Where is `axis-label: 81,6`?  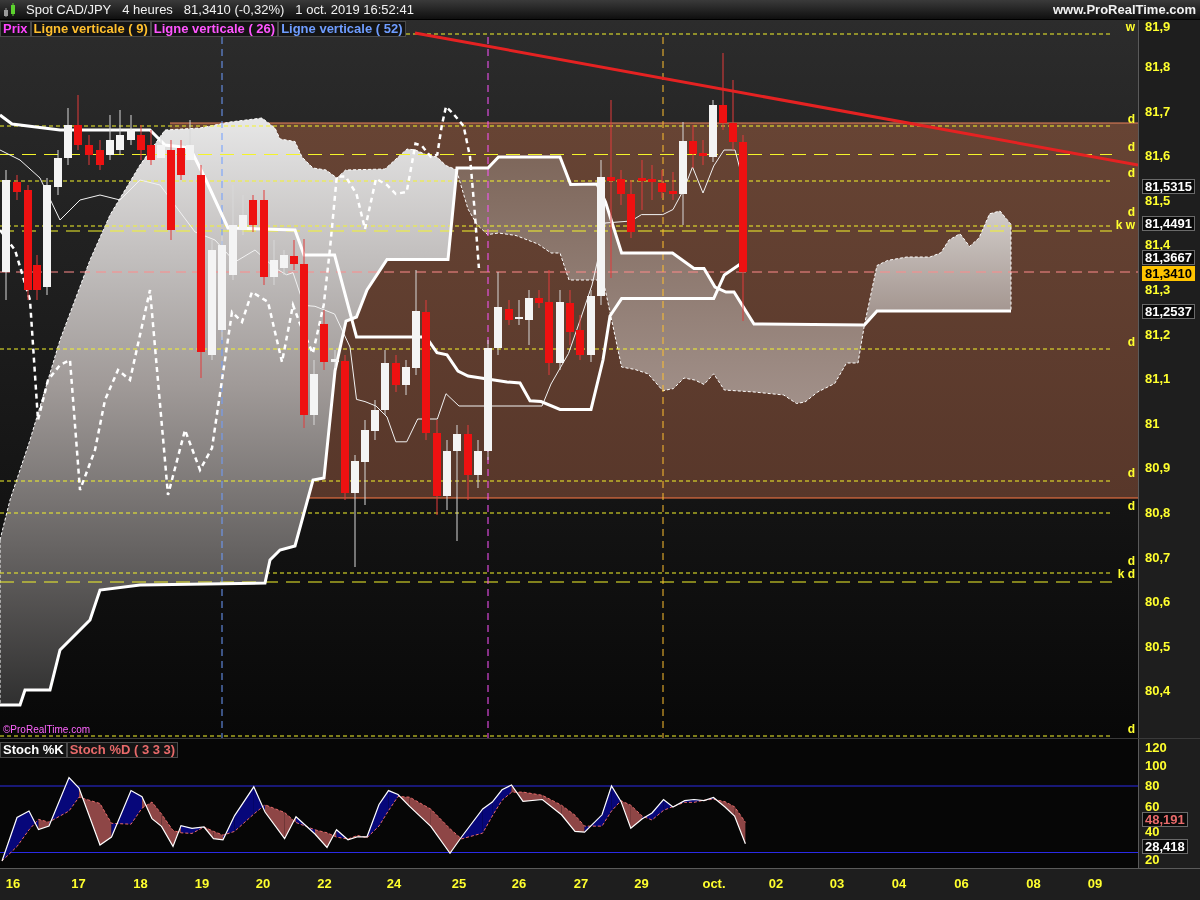
axis-label: 81,6 is located at coordinates (1158, 156).